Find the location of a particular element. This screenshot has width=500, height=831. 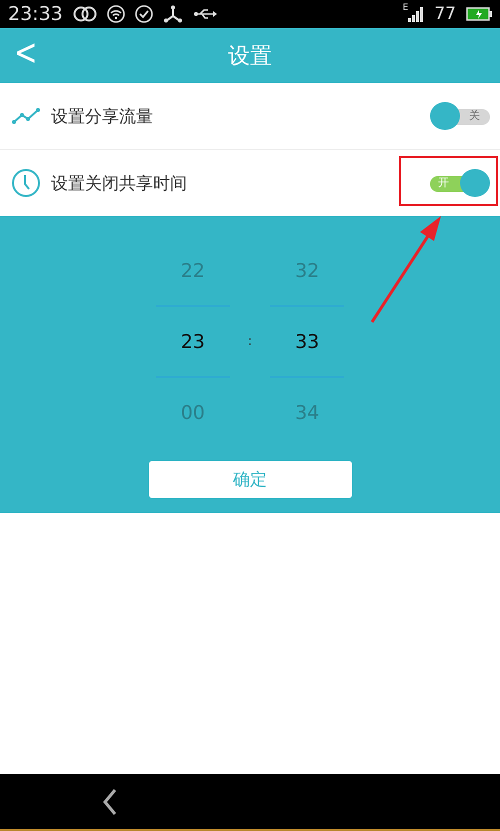

network-type: E is located at coordinates (405, 8).